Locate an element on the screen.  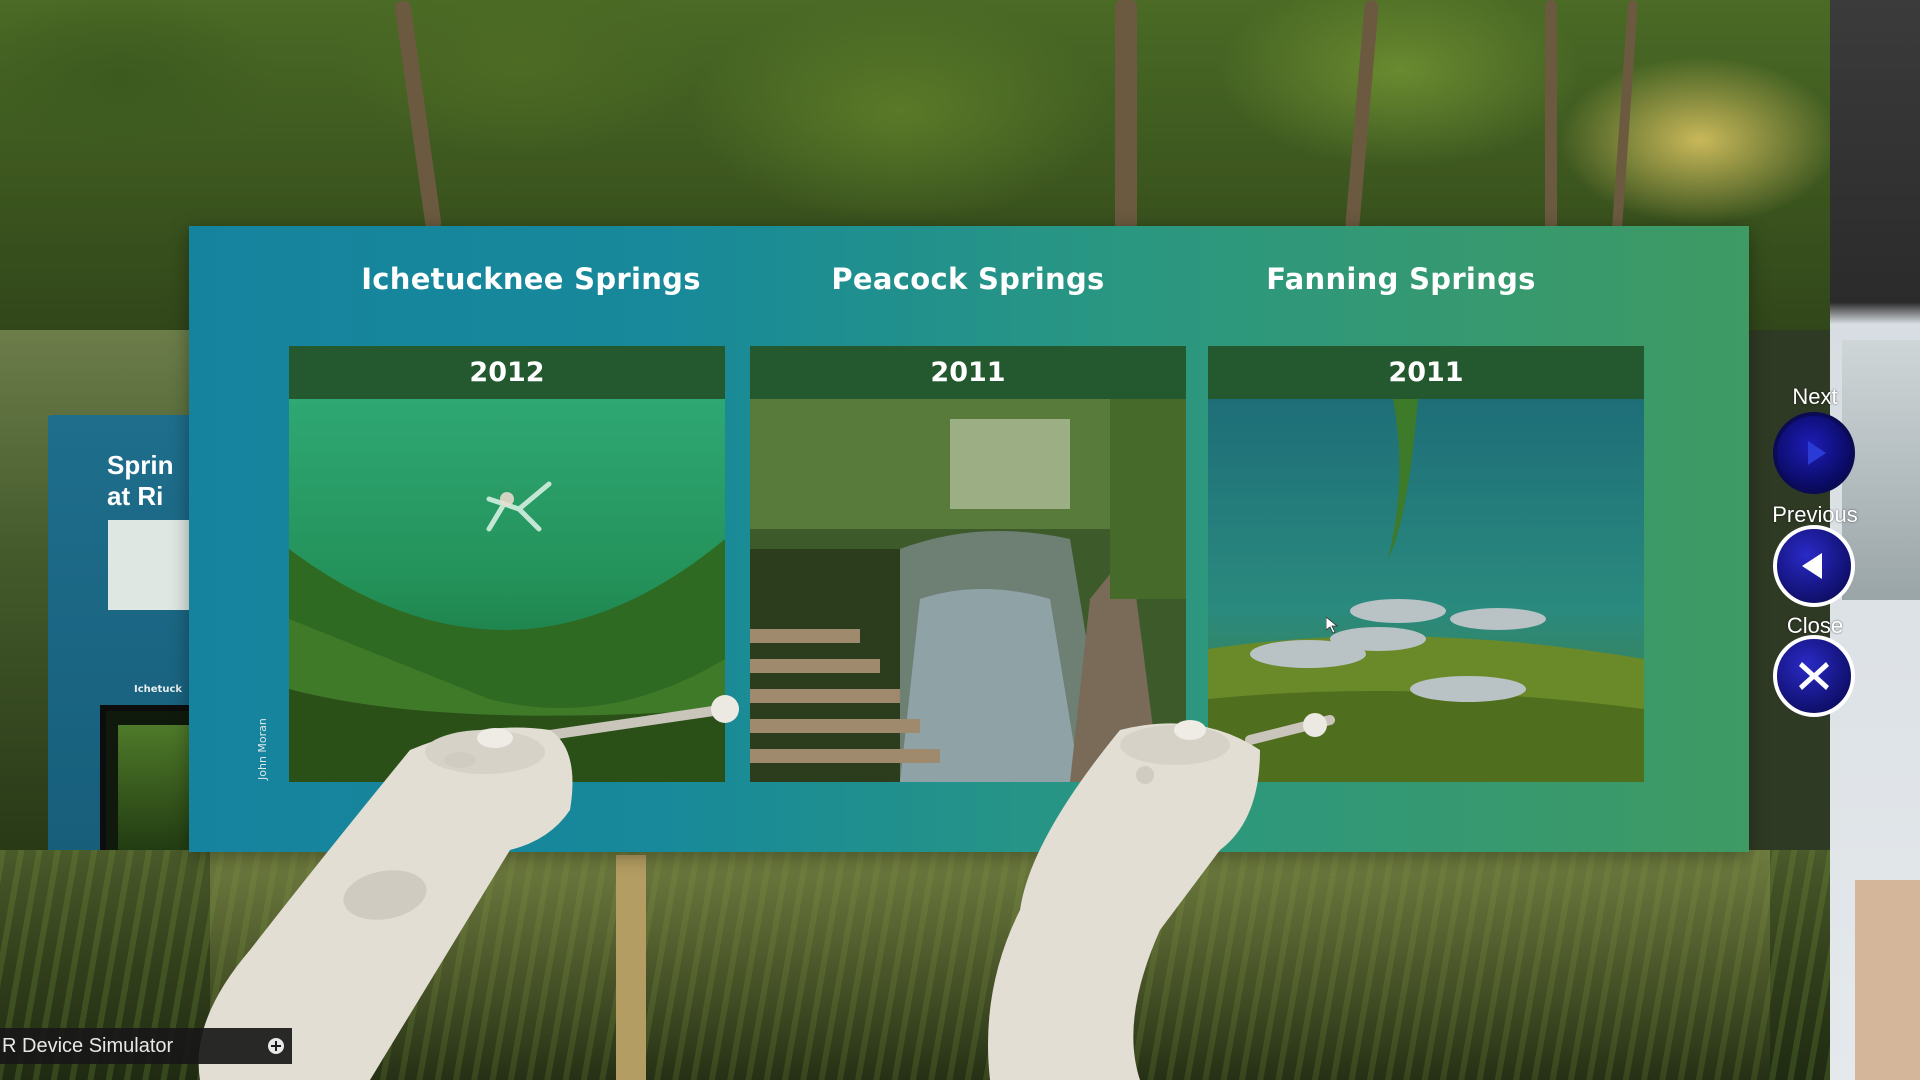
next-button is located at coordinates (1814, 453).